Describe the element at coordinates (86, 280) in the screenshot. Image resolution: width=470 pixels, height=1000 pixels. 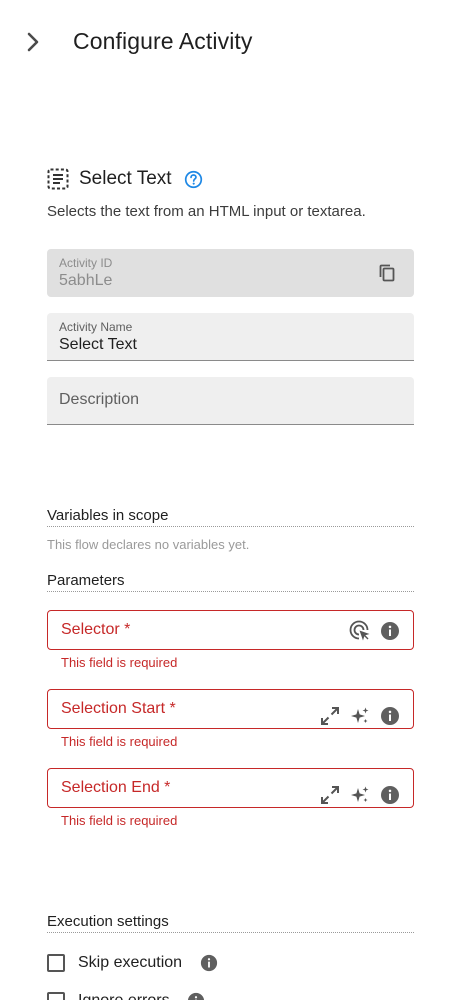
I see `activity-id-value: 5abhLe` at that location.